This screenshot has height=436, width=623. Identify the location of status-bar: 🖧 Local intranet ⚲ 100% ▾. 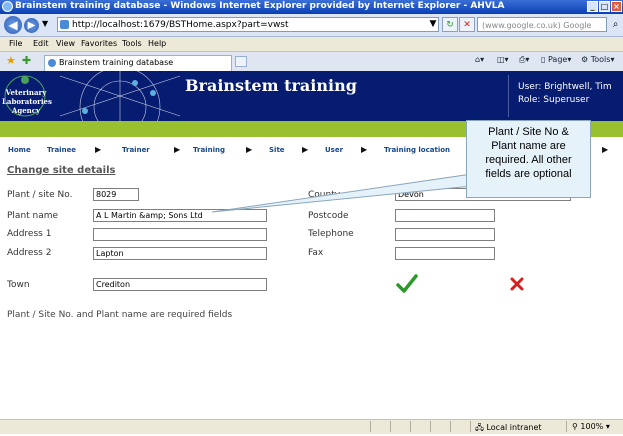
(311, 426).